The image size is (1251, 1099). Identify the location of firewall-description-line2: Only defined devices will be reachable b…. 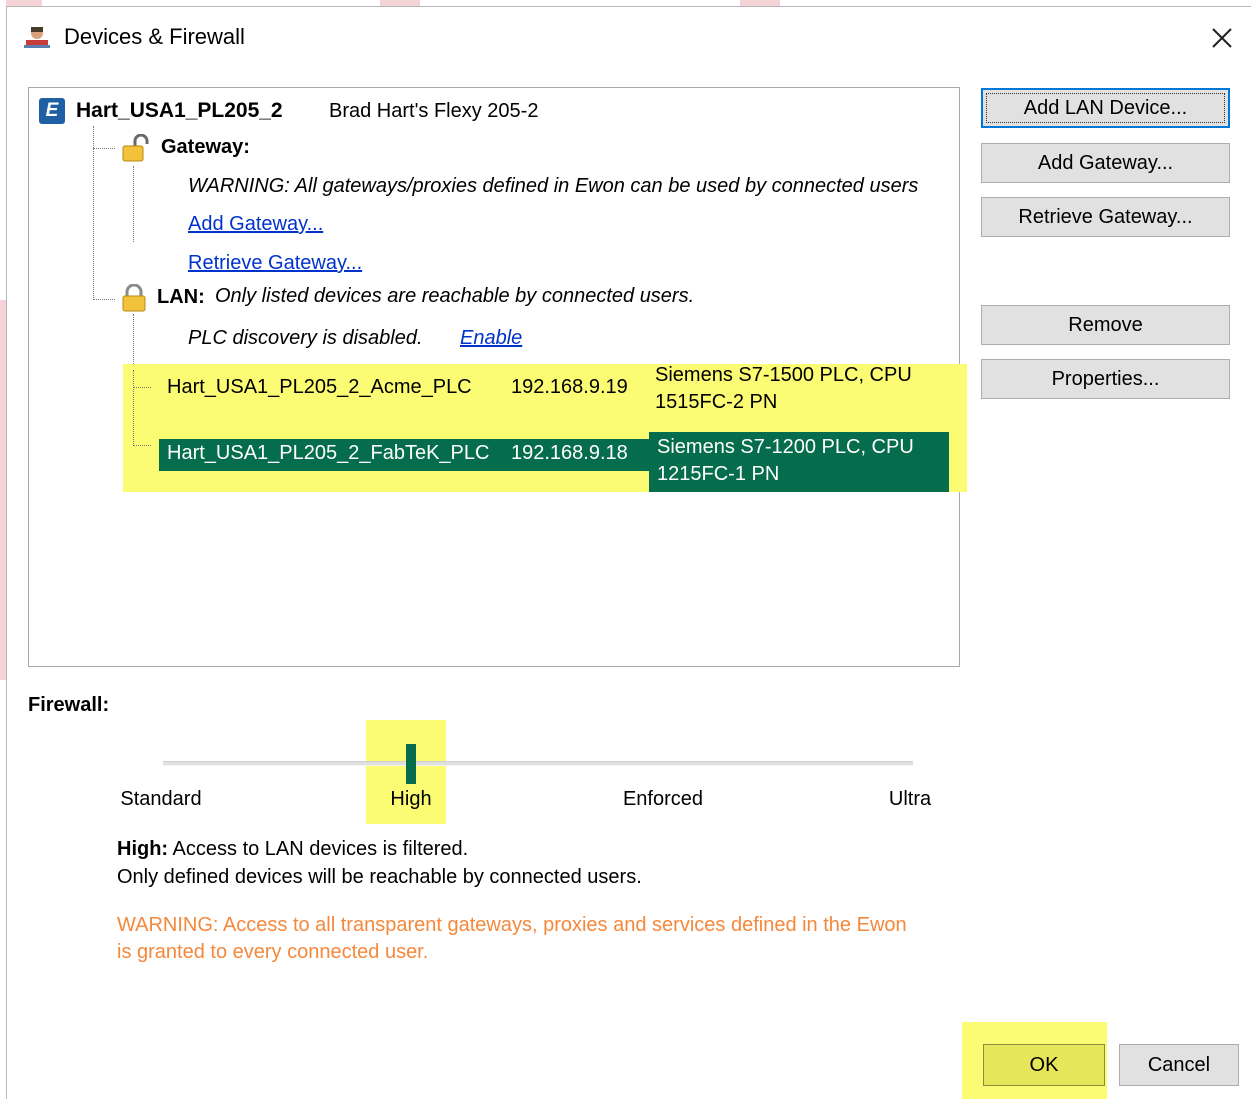
(379, 877).